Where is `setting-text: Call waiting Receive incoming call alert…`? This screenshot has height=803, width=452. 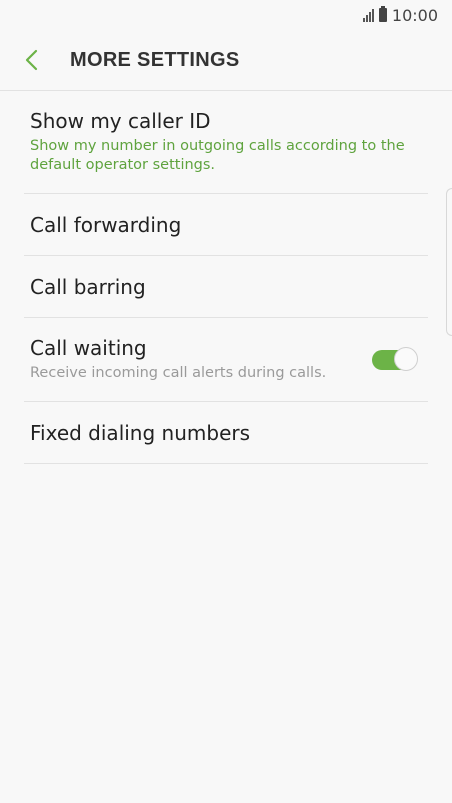 setting-text: Call waiting Receive incoming call alert… is located at coordinates (178, 359).